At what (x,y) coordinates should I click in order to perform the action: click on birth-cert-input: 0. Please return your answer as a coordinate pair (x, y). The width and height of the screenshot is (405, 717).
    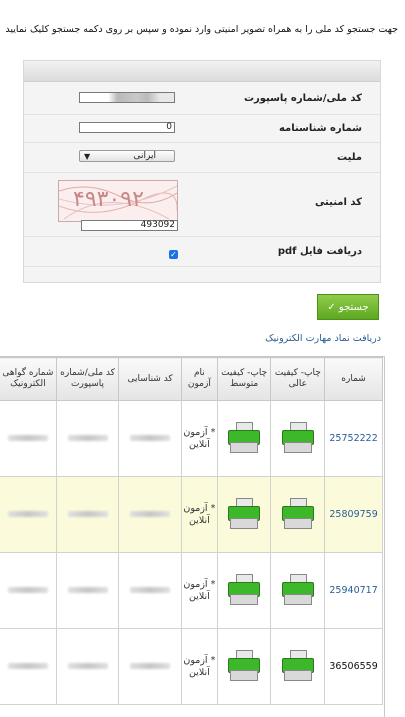
    Looking at the image, I should click on (127, 127).